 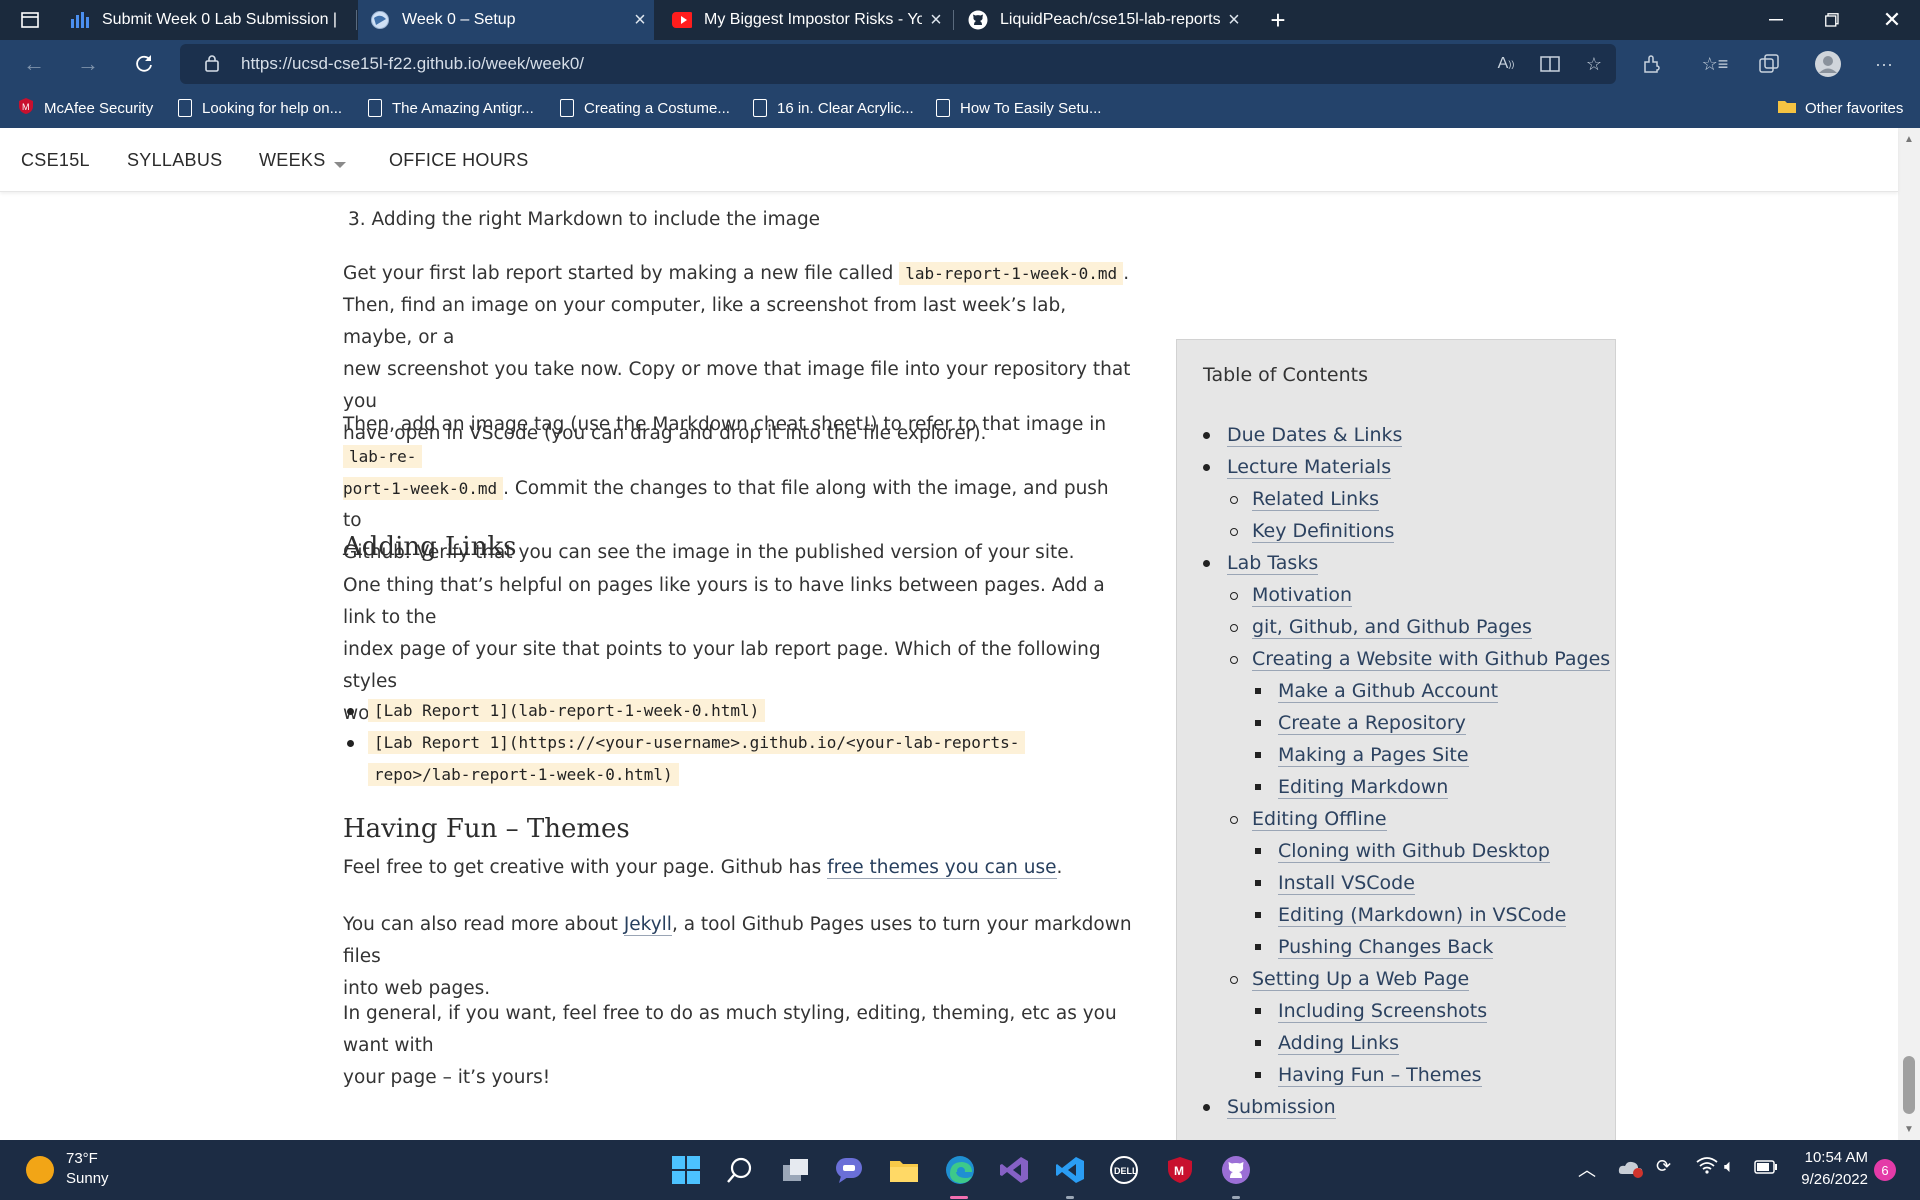 I want to click on nav-weeks: WEEKS, so click(x=292, y=160).